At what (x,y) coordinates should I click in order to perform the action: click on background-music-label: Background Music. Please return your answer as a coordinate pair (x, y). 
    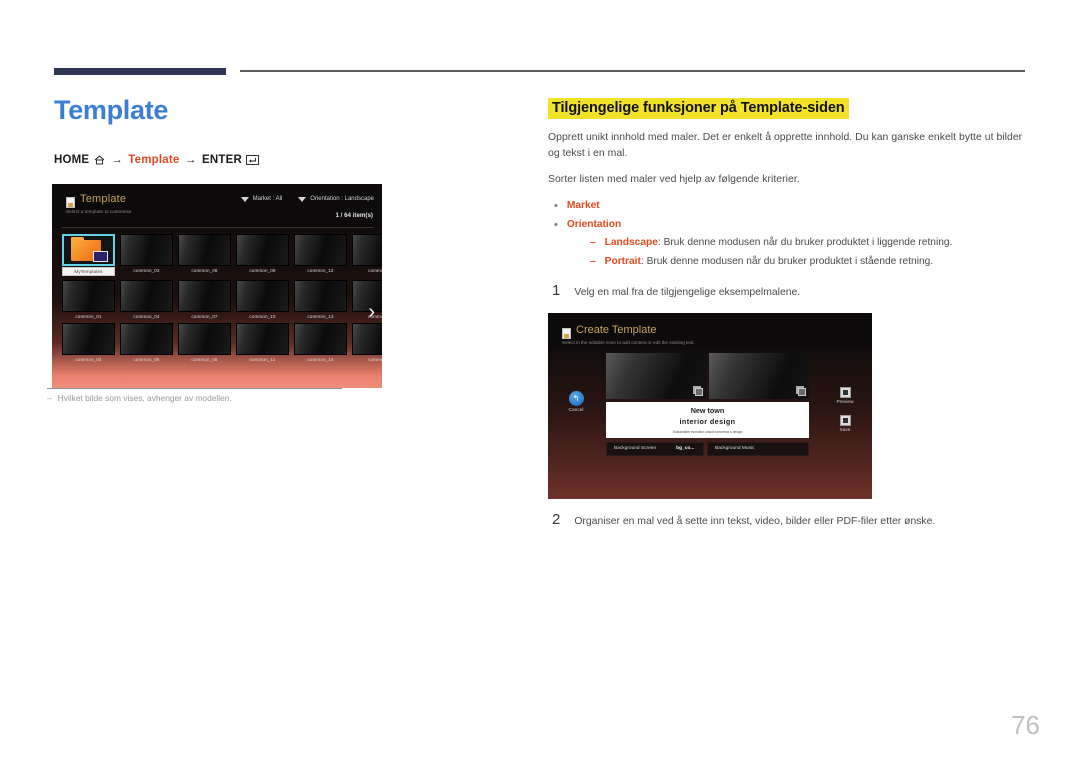
    Looking at the image, I should click on (735, 449).